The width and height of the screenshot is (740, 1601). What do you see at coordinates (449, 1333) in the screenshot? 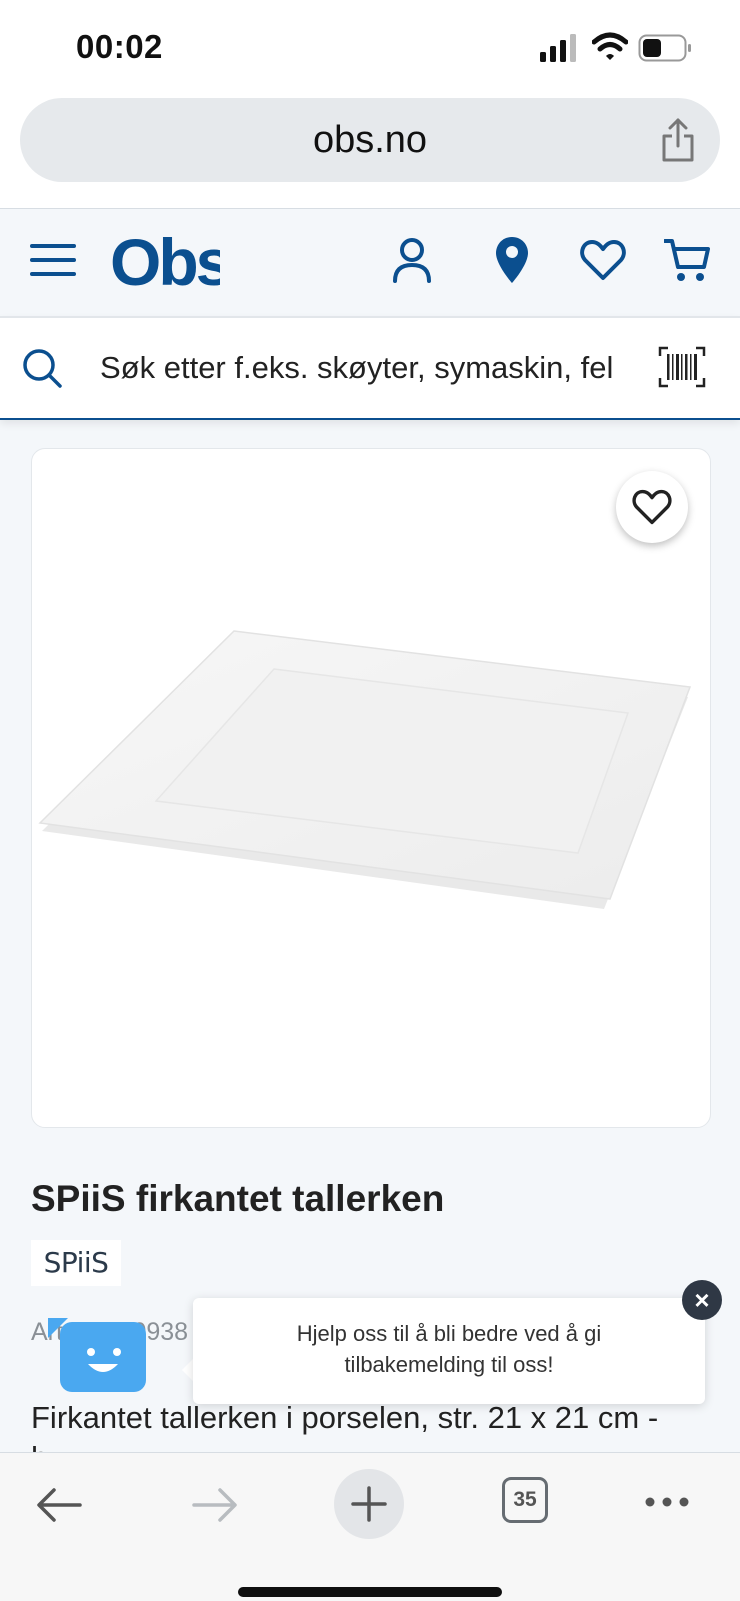
I see `feedback-message-line1: Hjelp oss til å bli bedre ved å gi` at bounding box center [449, 1333].